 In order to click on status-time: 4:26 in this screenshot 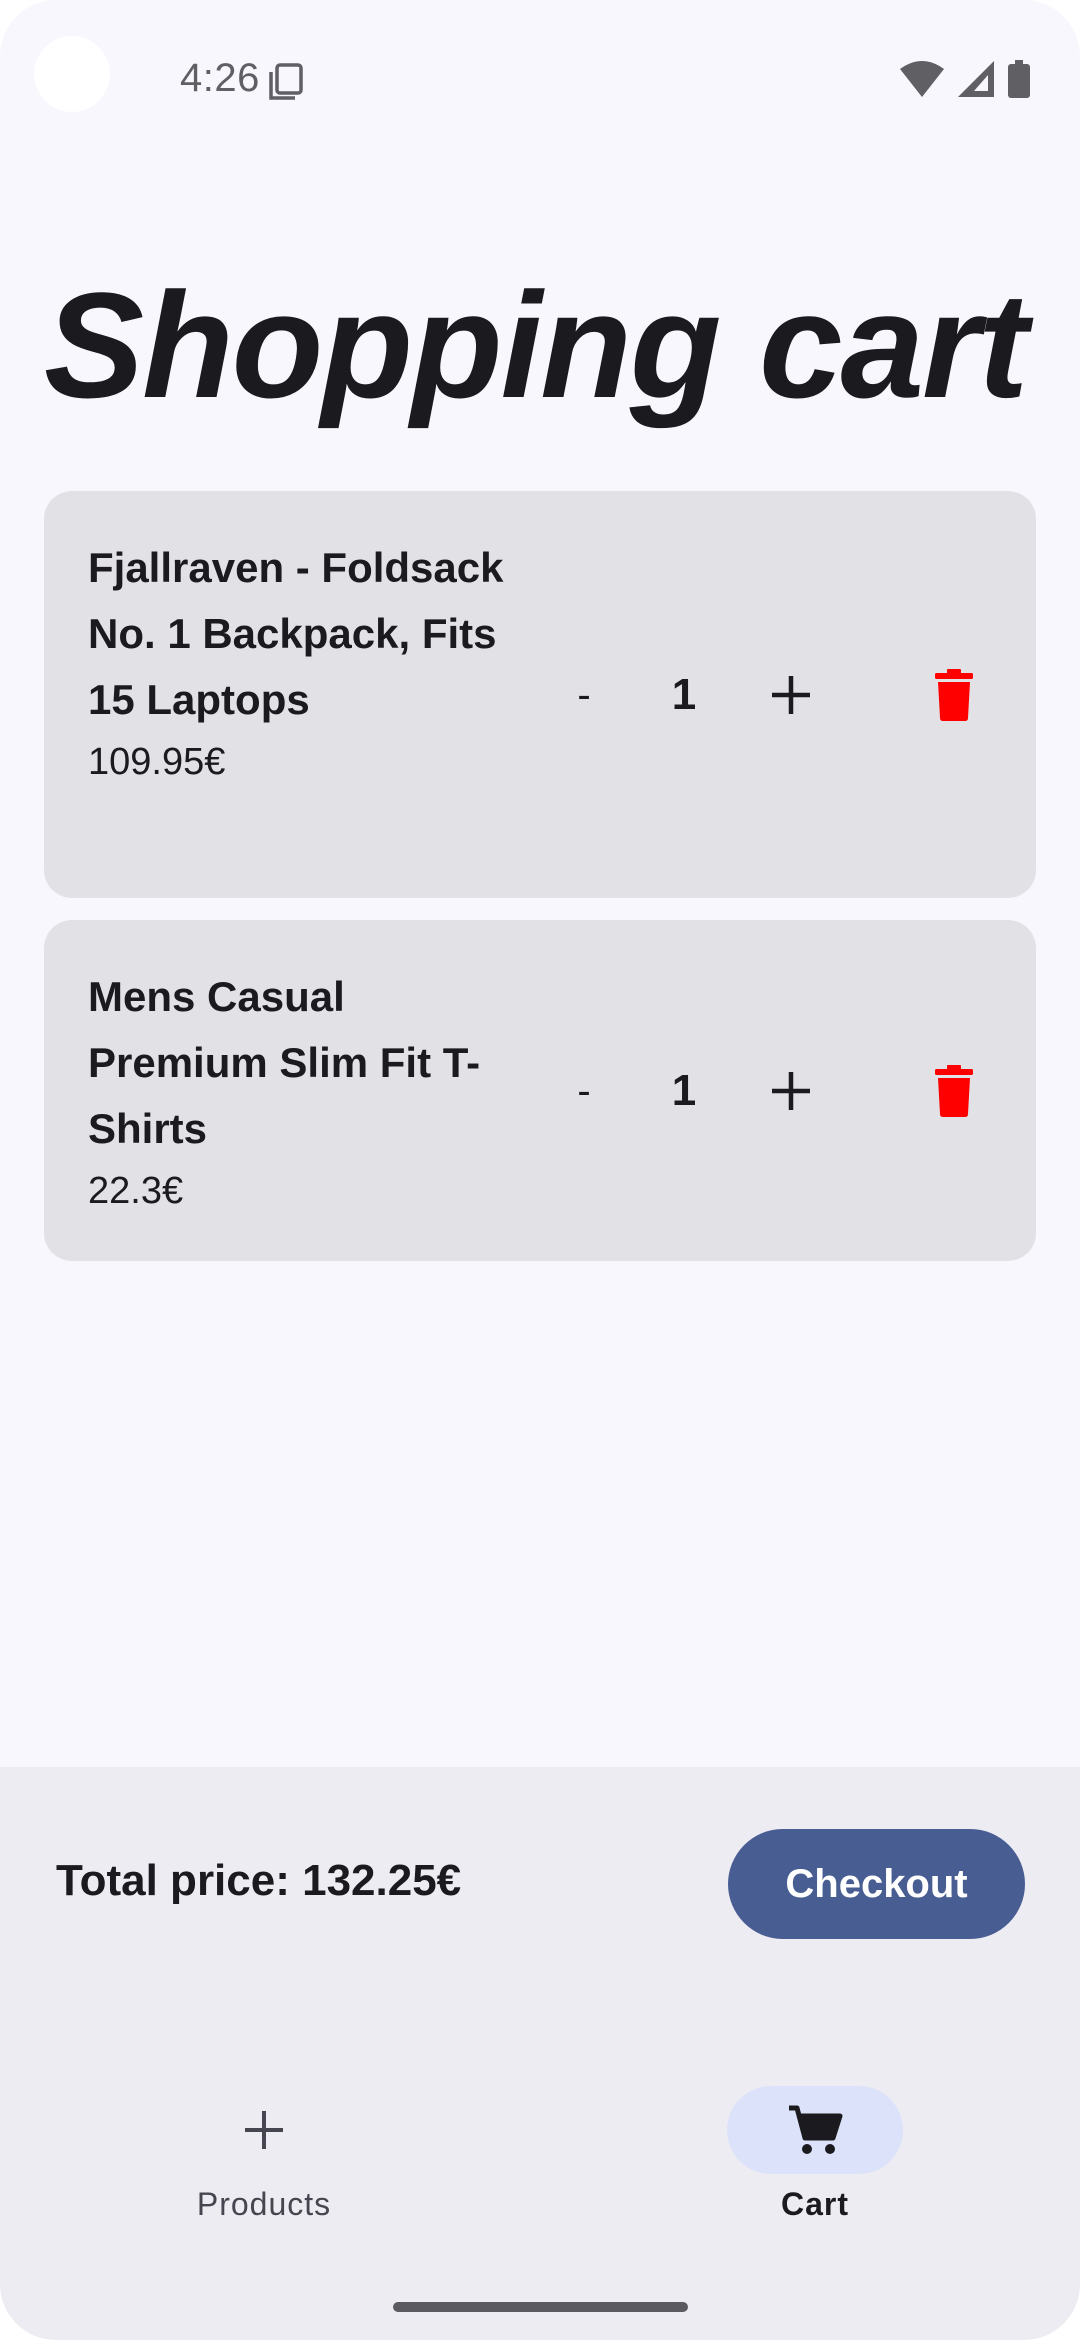, I will do `click(220, 78)`.